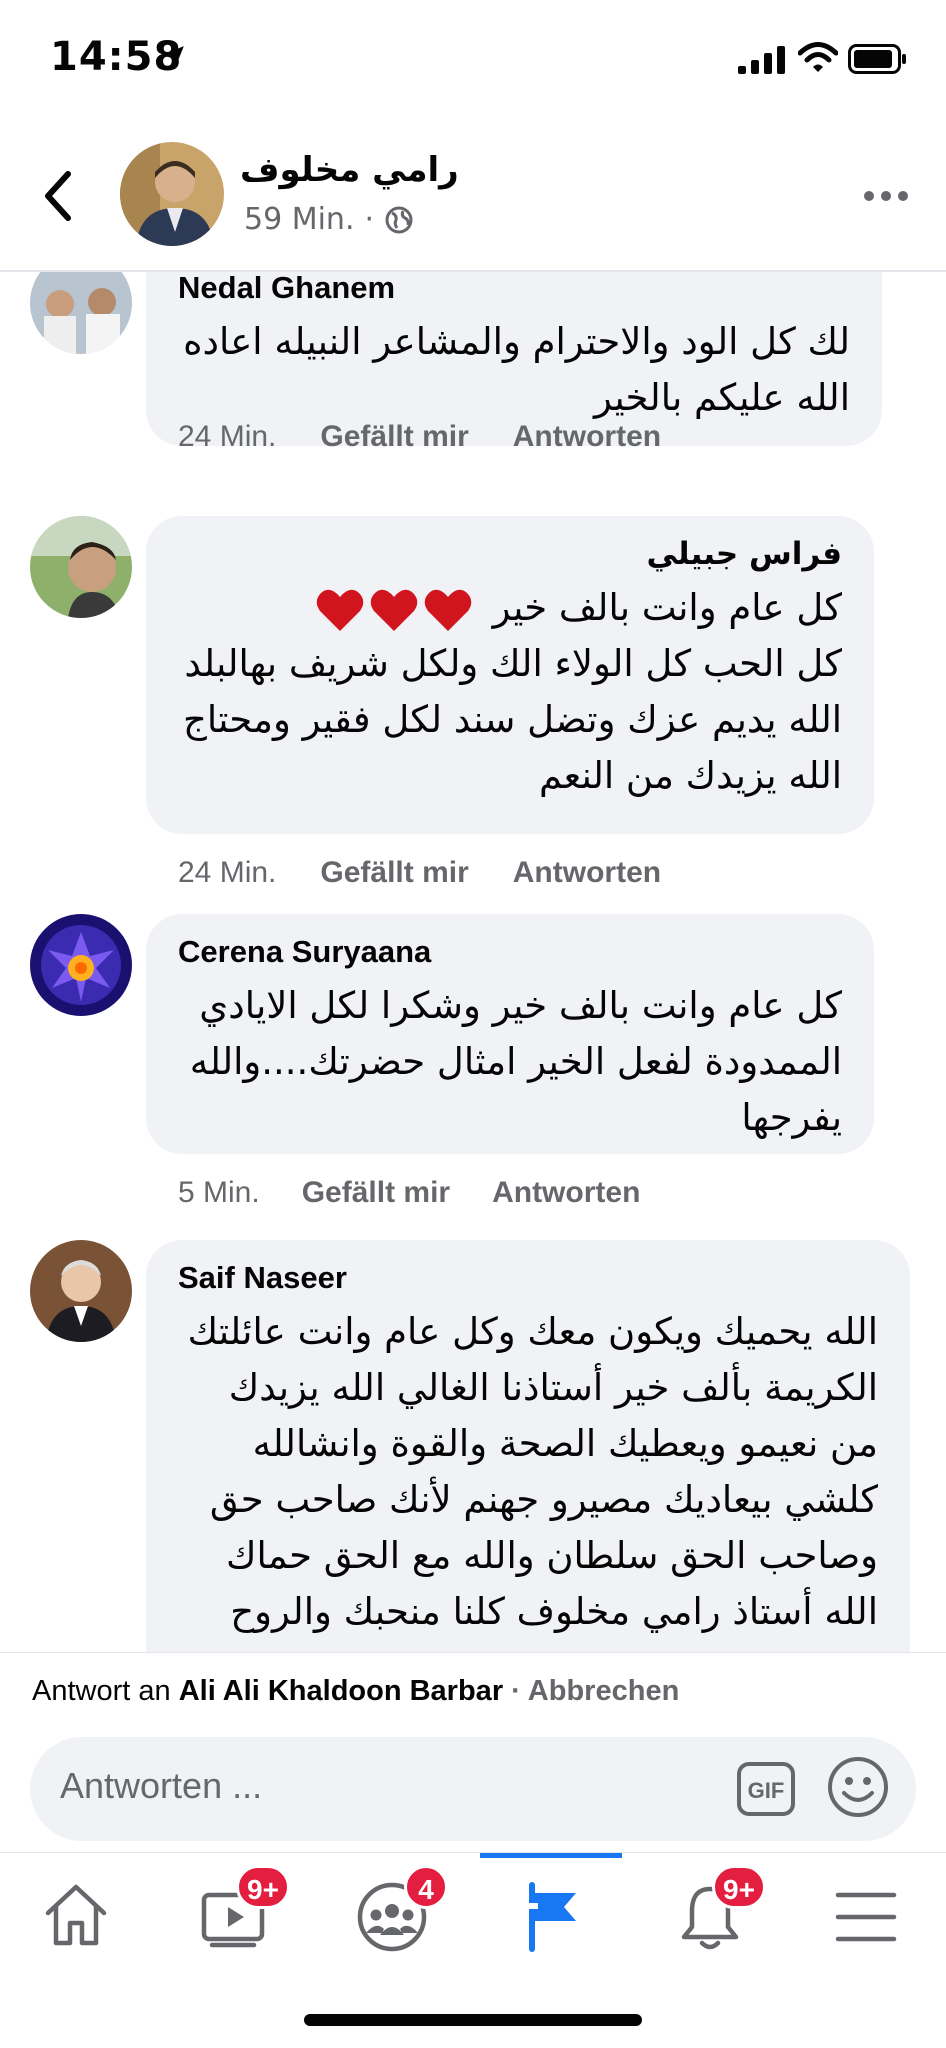 This screenshot has height=2048, width=946. What do you see at coordinates (510, 952) in the screenshot?
I see `commenter-name: Cerena Suryaana` at bounding box center [510, 952].